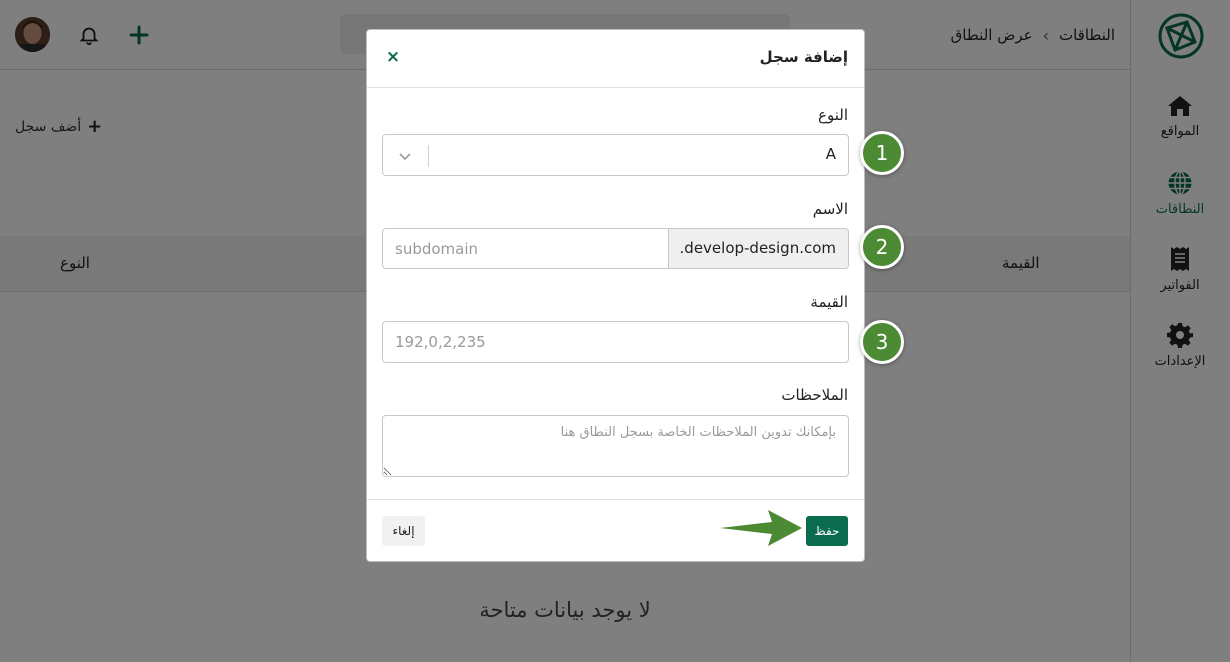 Image resolution: width=1230 pixels, height=662 pixels. I want to click on name-input-group: .develop-design.com, so click(615, 248).